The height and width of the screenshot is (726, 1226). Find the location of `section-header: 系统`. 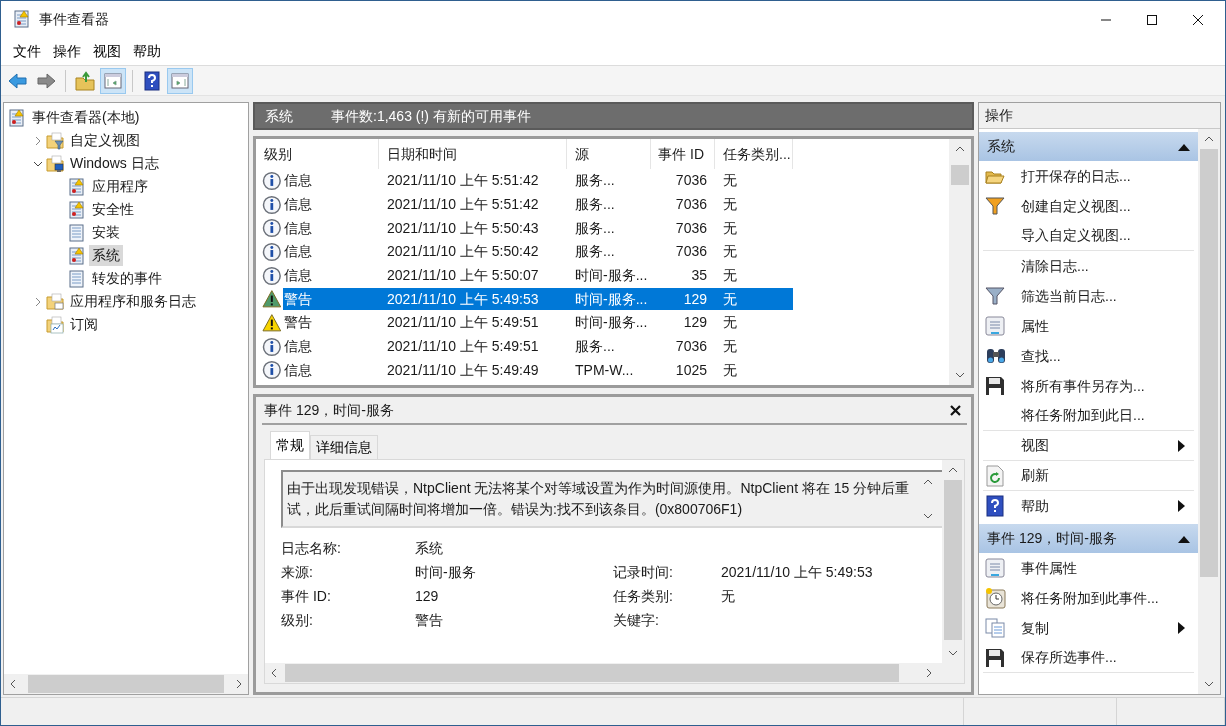

section-header: 系统 is located at coordinates (1088, 146).